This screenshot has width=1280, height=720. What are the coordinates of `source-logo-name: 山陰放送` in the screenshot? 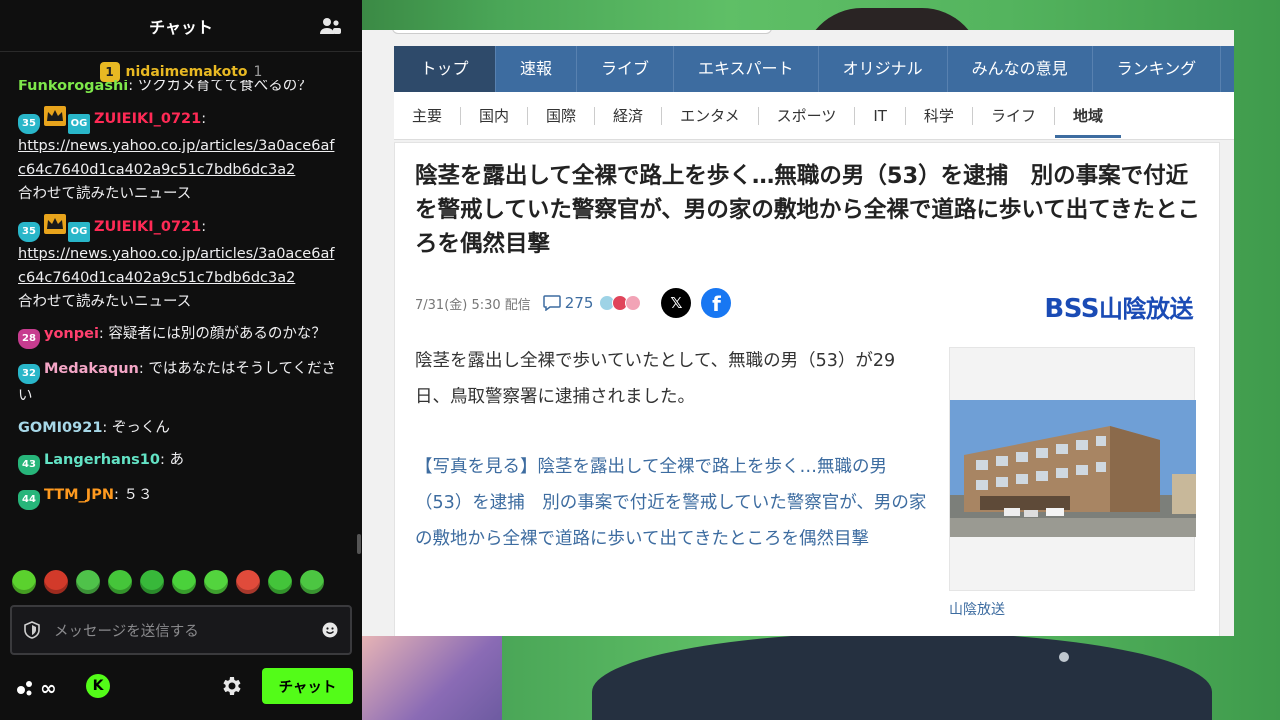 It's located at (1146, 309).